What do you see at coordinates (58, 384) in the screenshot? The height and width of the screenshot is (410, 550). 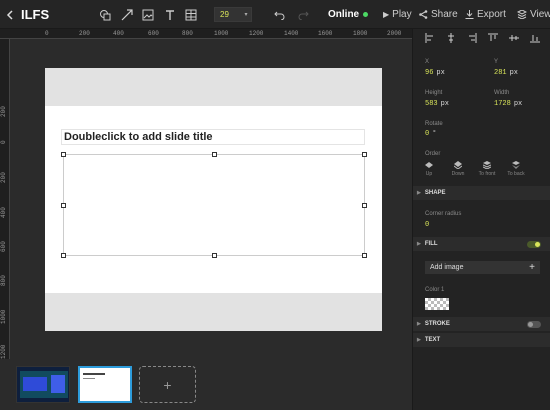 I see `thumbnail-graphic` at bounding box center [58, 384].